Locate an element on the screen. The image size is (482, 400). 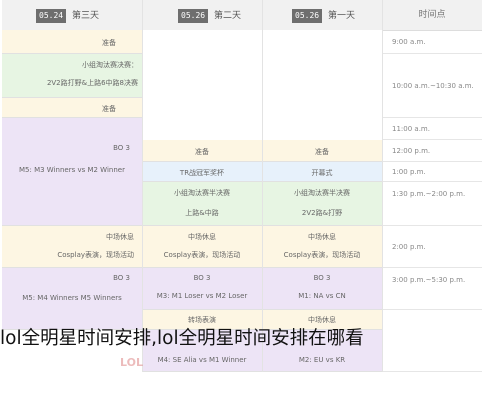
day1-opening: 开幕式 is located at coordinates (322, 172).